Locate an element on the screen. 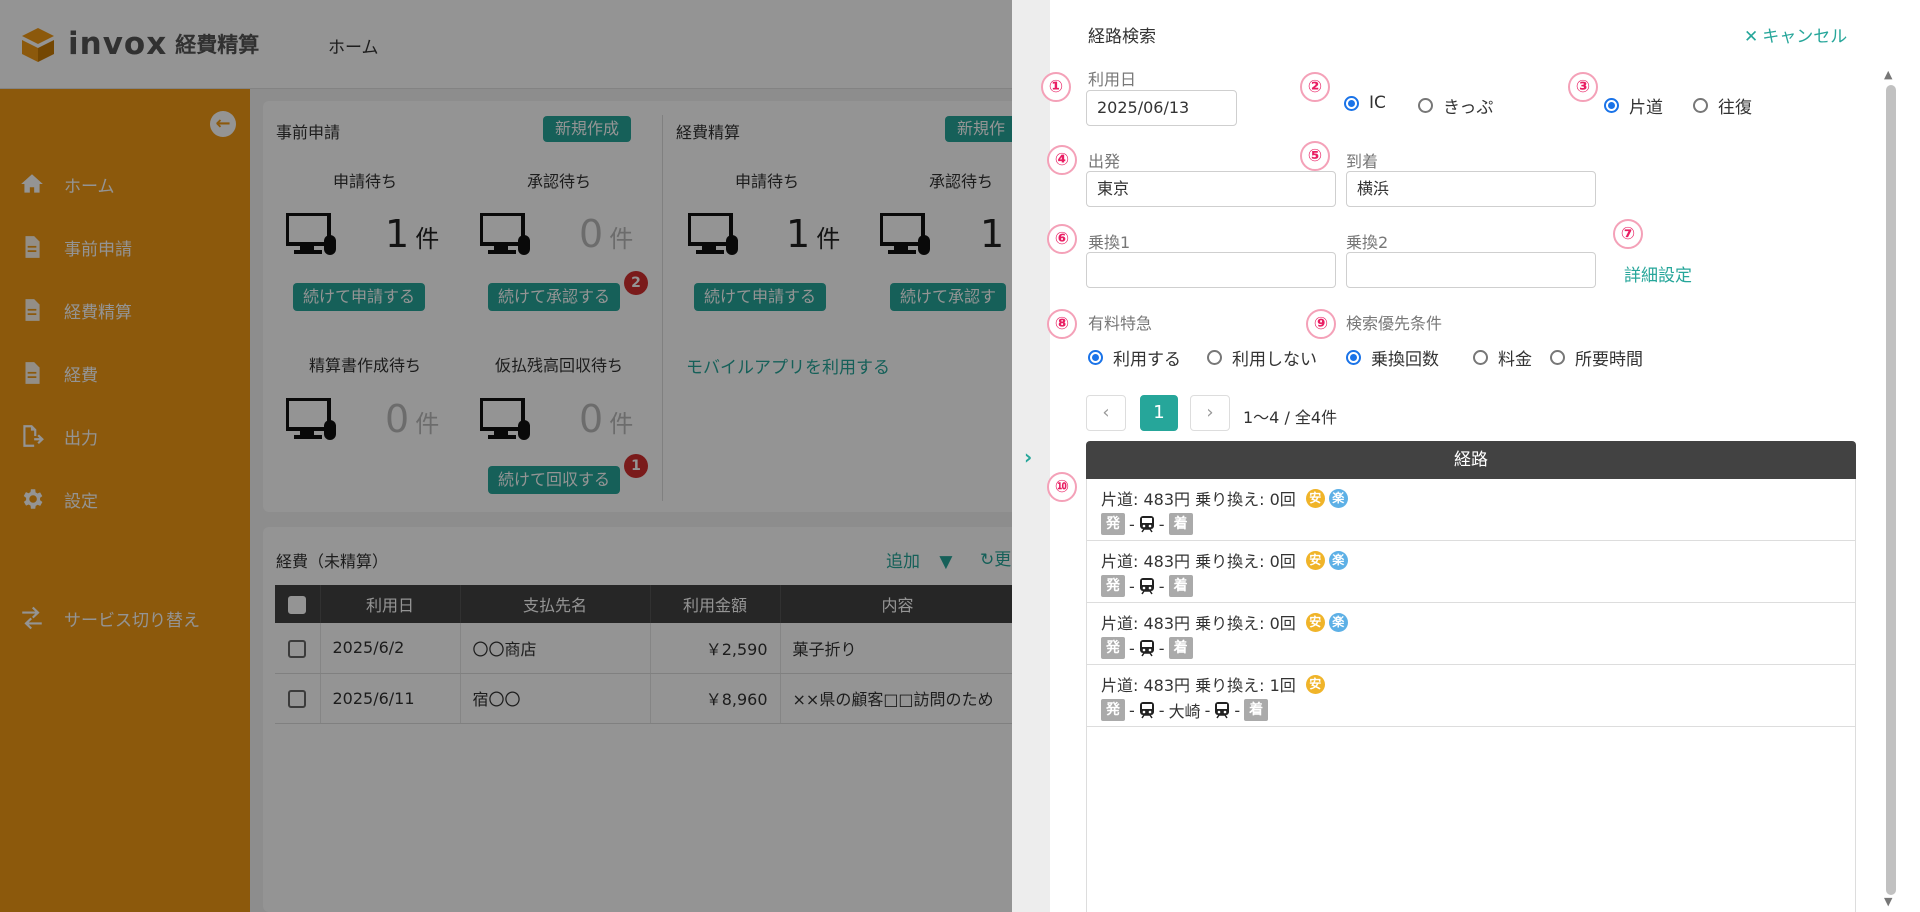 The width and height of the screenshot is (1920, 912). routes-header: 経路 is located at coordinates (1471, 460).